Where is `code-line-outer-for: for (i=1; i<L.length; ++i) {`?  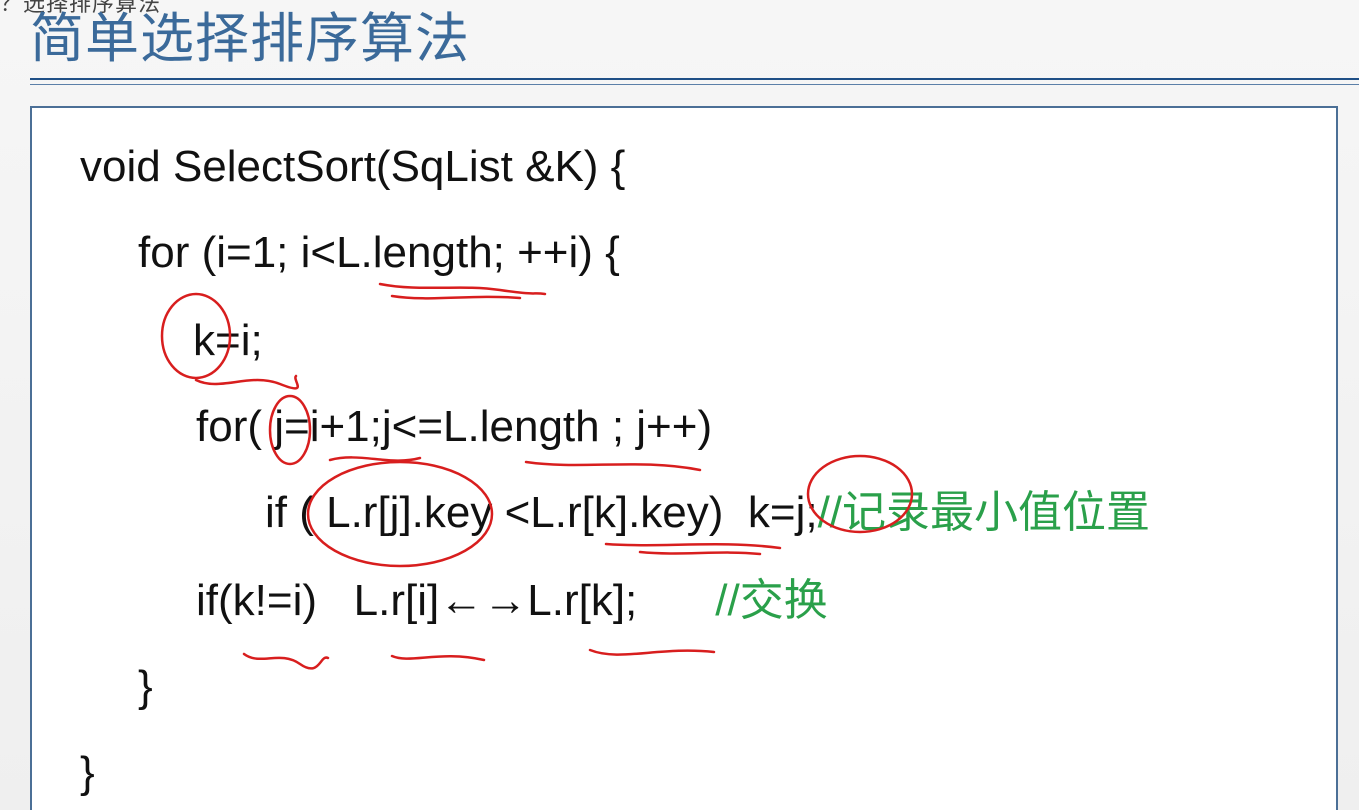 code-line-outer-for: for (i=1; i<L.length; ++i) { is located at coordinates (379, 252).